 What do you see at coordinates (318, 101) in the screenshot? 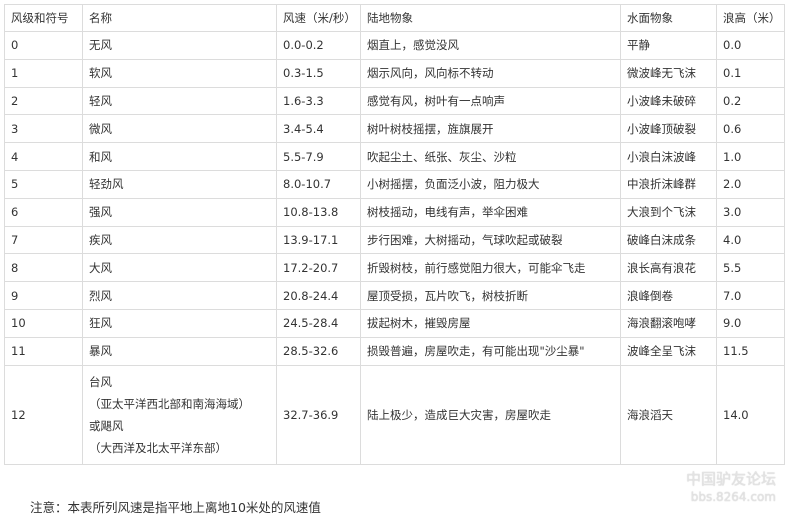
I see `cell-speed: 1.6-3.3` at bounding box center [318, 101].